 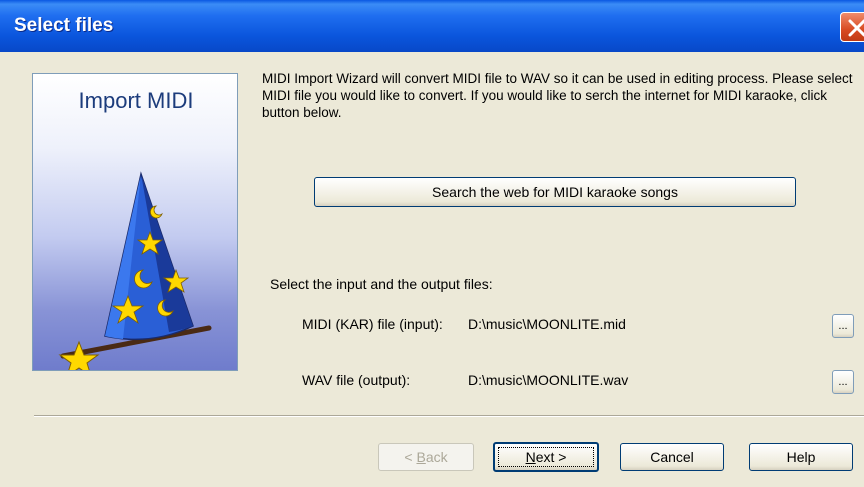 I want to click on output-file-path: D:\music\MOONLITE.wav, so click(x=548, y=380).